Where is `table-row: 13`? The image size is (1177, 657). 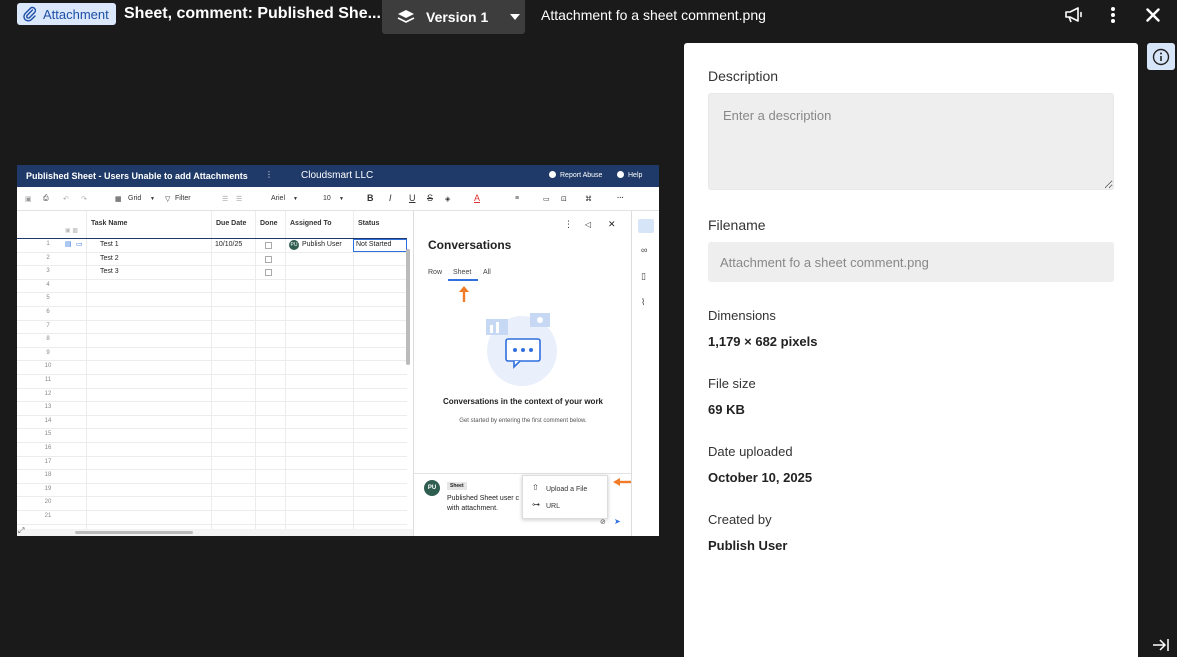
table-row: 13 is located at coordinates (212, 409).